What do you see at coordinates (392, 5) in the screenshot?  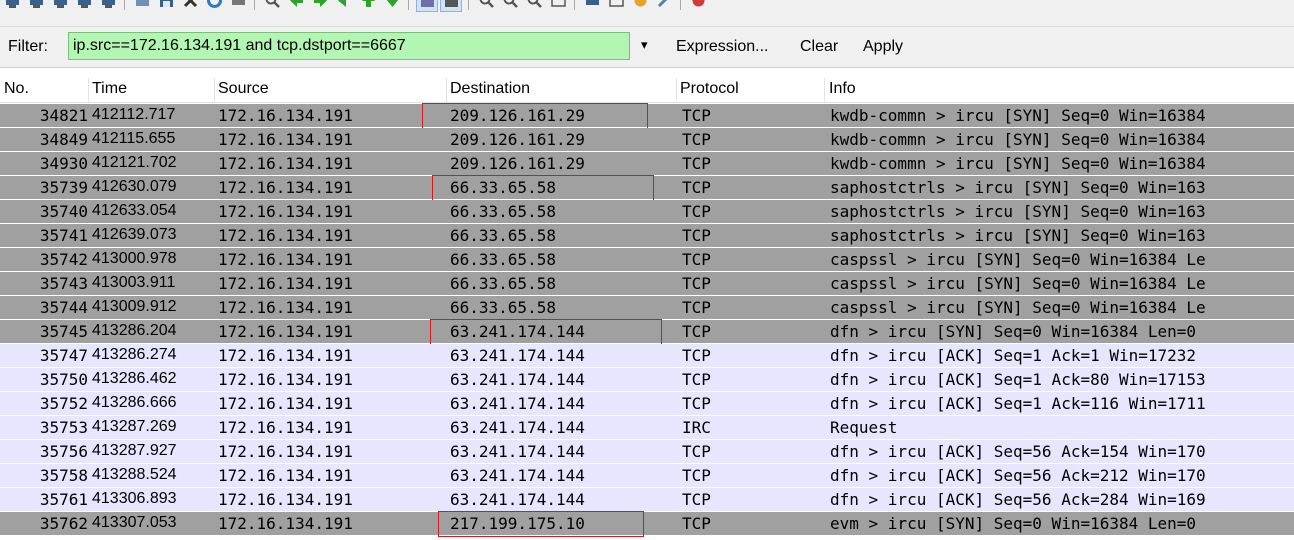 I see `go-last-icon` at bounding box center [392, 5].